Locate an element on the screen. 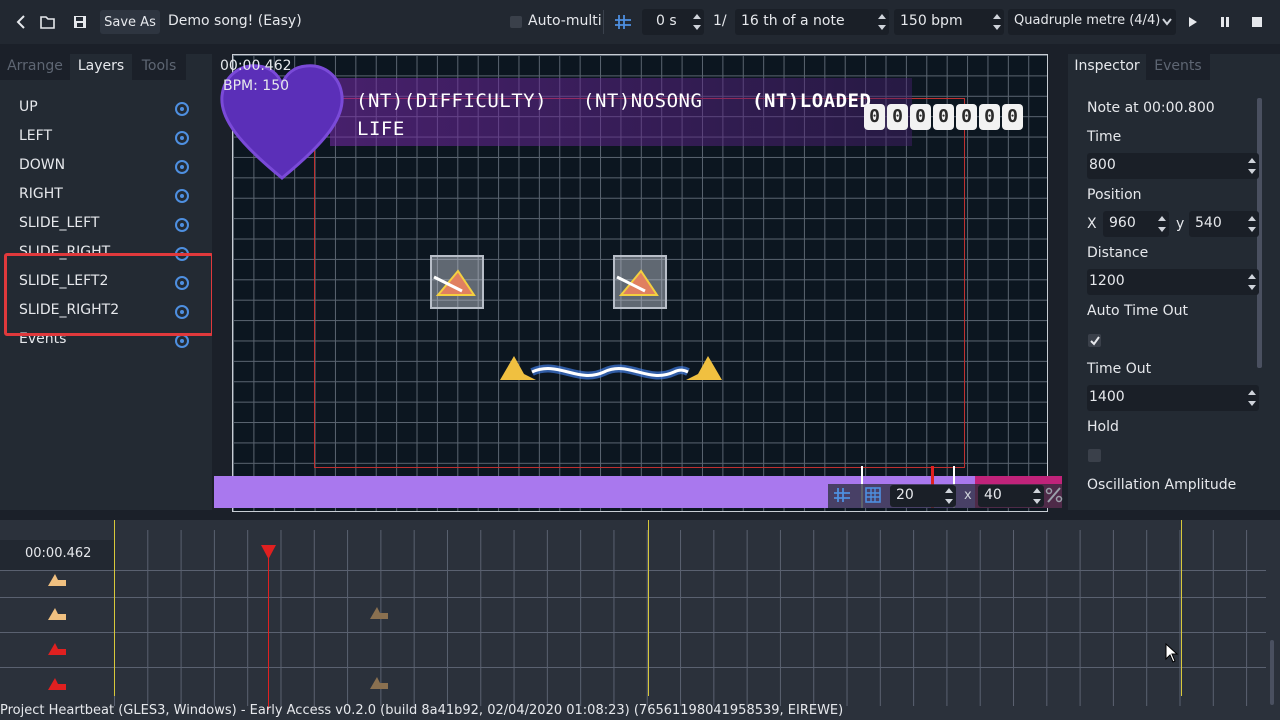 The height and width of the screenshot is (720, 1280). grid-separator: x is located at coordinates (968, 495).